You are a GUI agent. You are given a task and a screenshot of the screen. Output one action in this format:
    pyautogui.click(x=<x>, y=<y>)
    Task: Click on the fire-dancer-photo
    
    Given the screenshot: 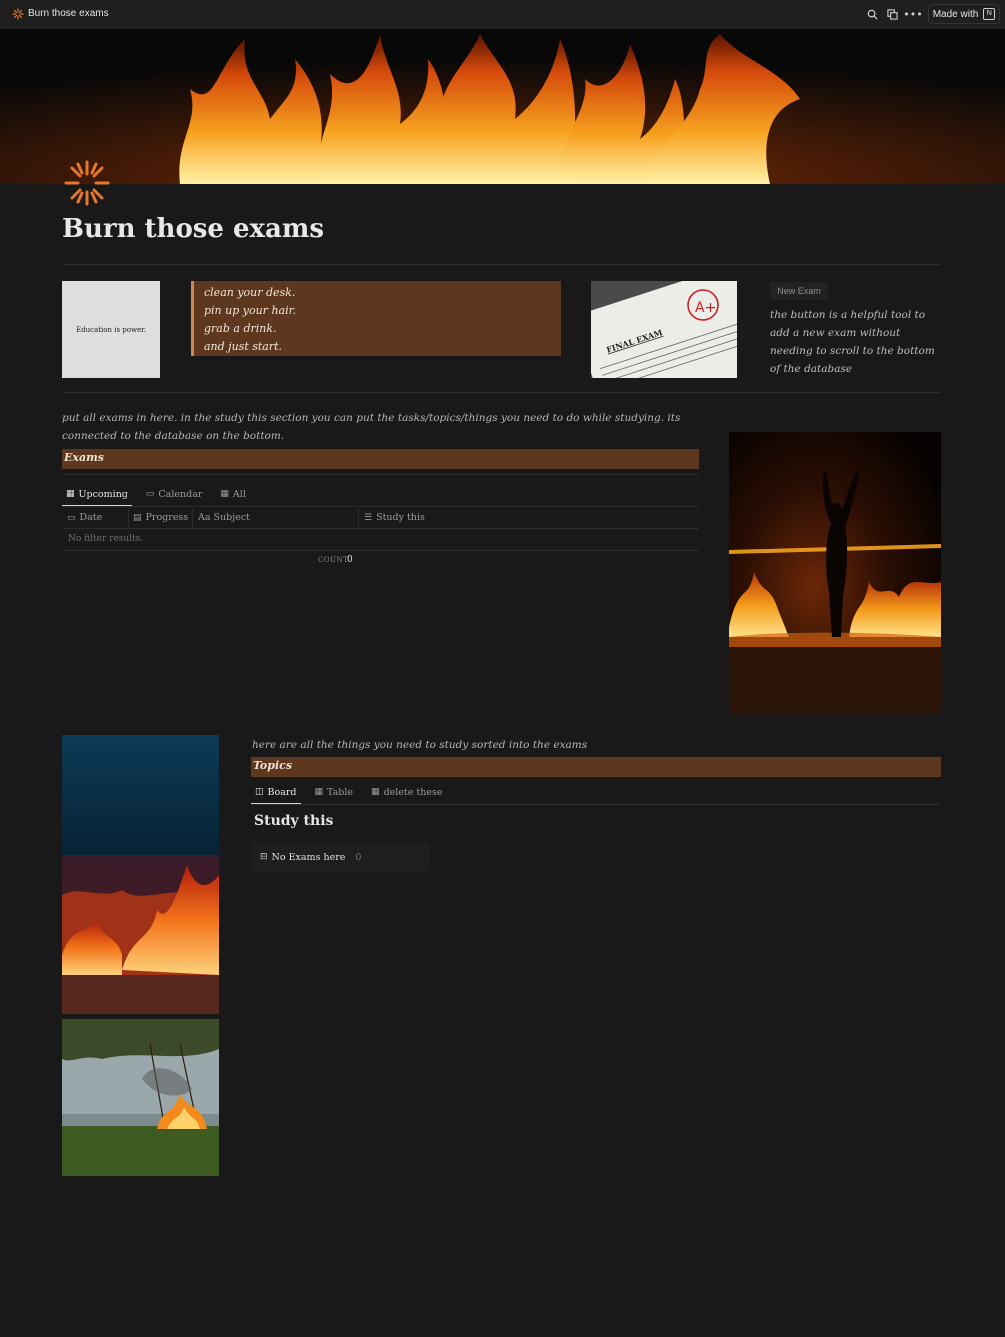 What is the action you would take?
    pyautogui.click(x=835, y=573)
    